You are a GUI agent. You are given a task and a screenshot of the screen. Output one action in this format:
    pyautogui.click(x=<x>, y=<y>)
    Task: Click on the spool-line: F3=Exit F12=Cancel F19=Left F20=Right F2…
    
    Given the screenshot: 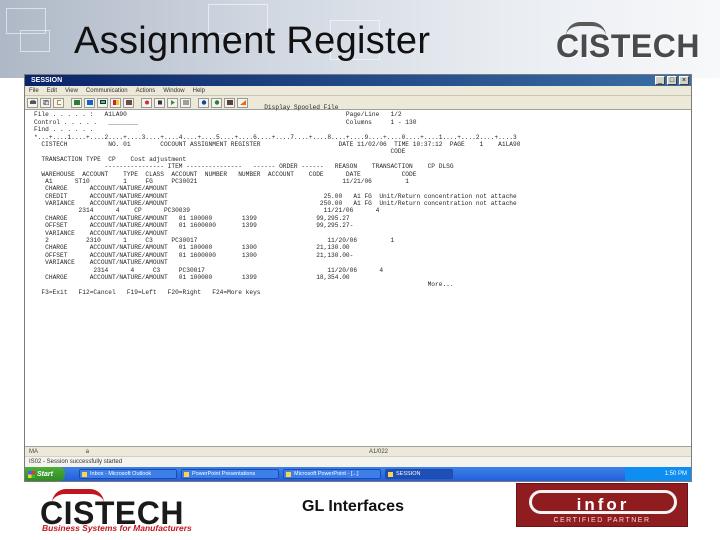 What is the action you would take?
    pyautogui.click(x=147, y=292)
    